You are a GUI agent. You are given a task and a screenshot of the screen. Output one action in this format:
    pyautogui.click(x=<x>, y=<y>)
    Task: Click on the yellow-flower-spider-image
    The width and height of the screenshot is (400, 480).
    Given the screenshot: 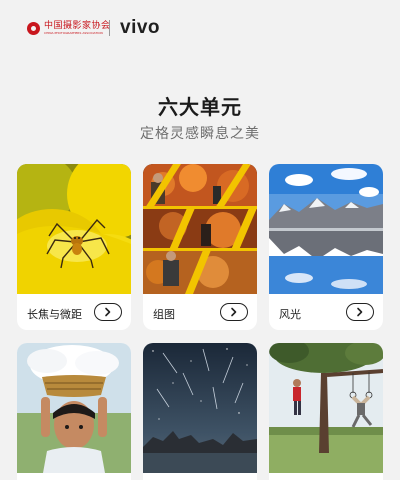 What is the action you would take?
    pyautogui.click(x=74, y=229)
    